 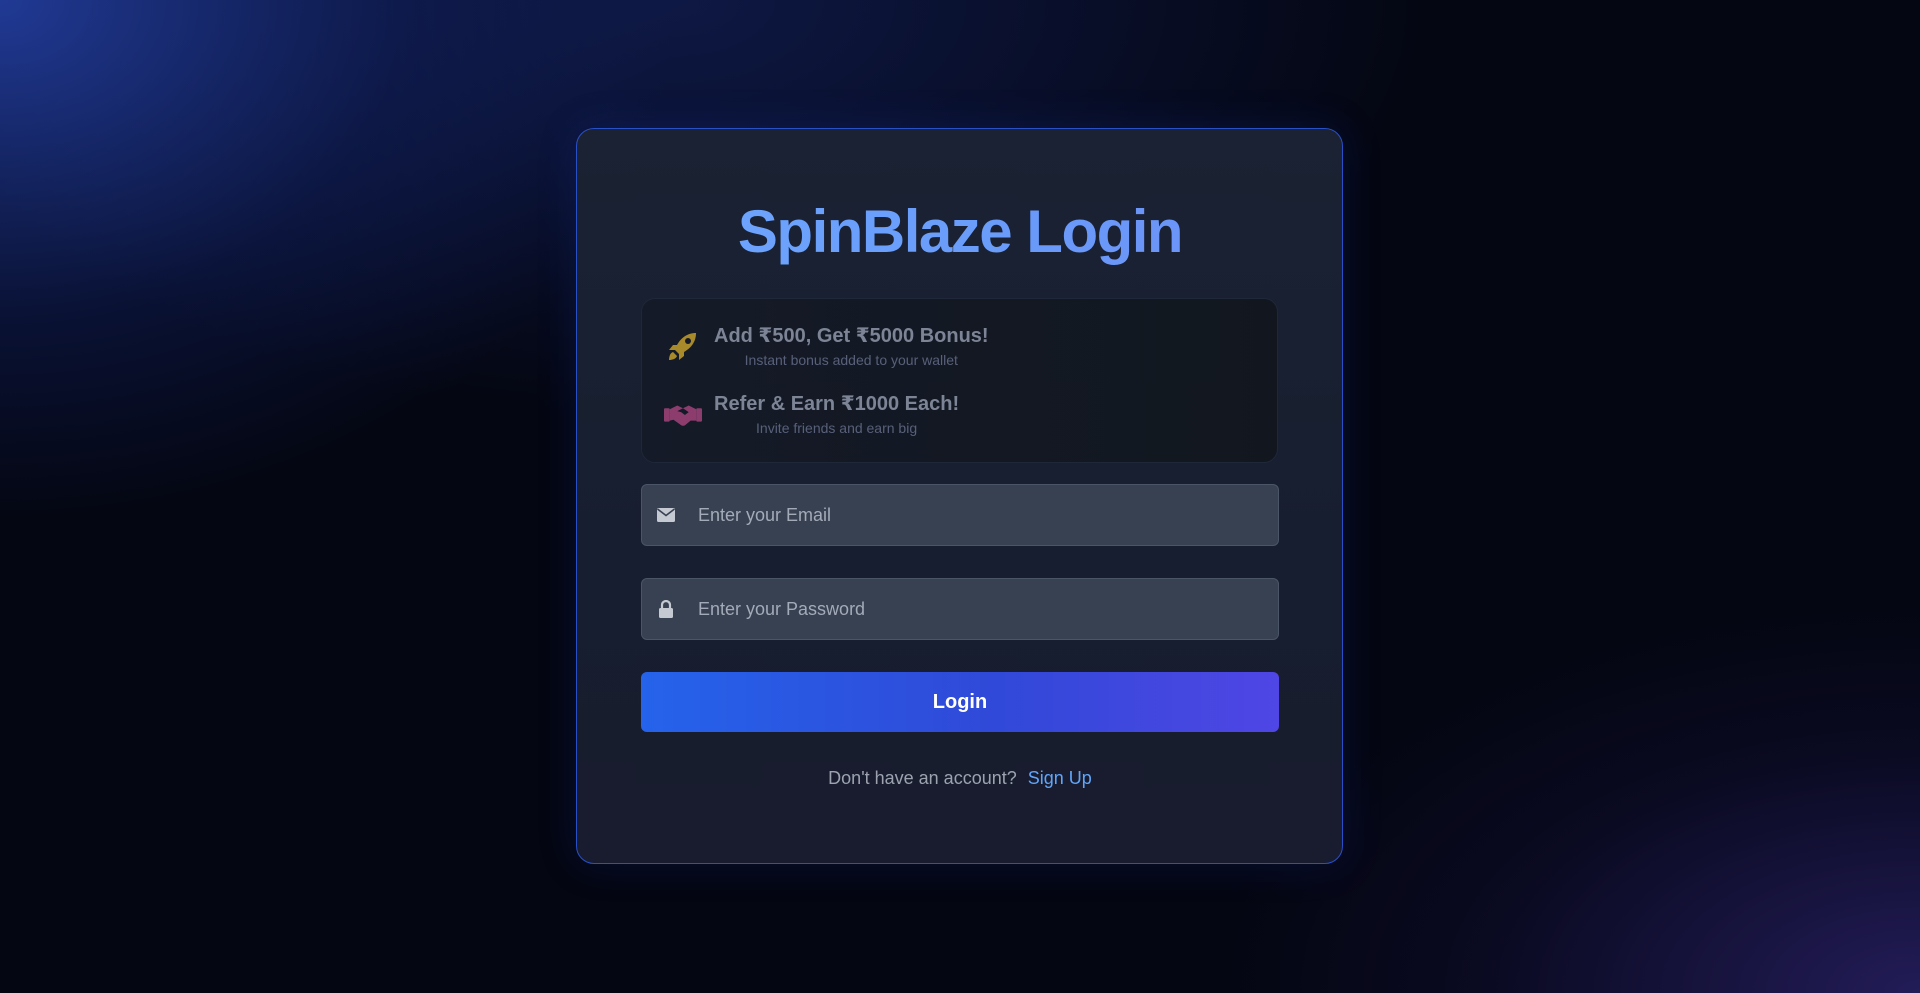 I want to click on signup-link: Sign Up, so click(x=1060, y=778).